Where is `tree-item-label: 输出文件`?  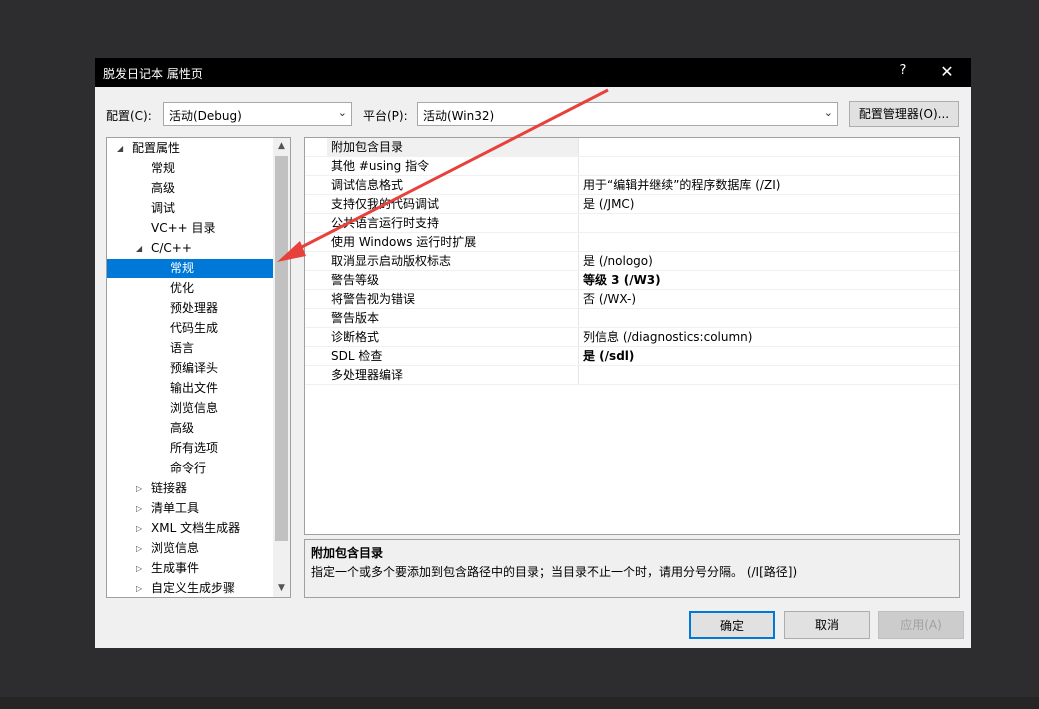 tree-item-label: 输出文件 is located at coordinates (194, 388).